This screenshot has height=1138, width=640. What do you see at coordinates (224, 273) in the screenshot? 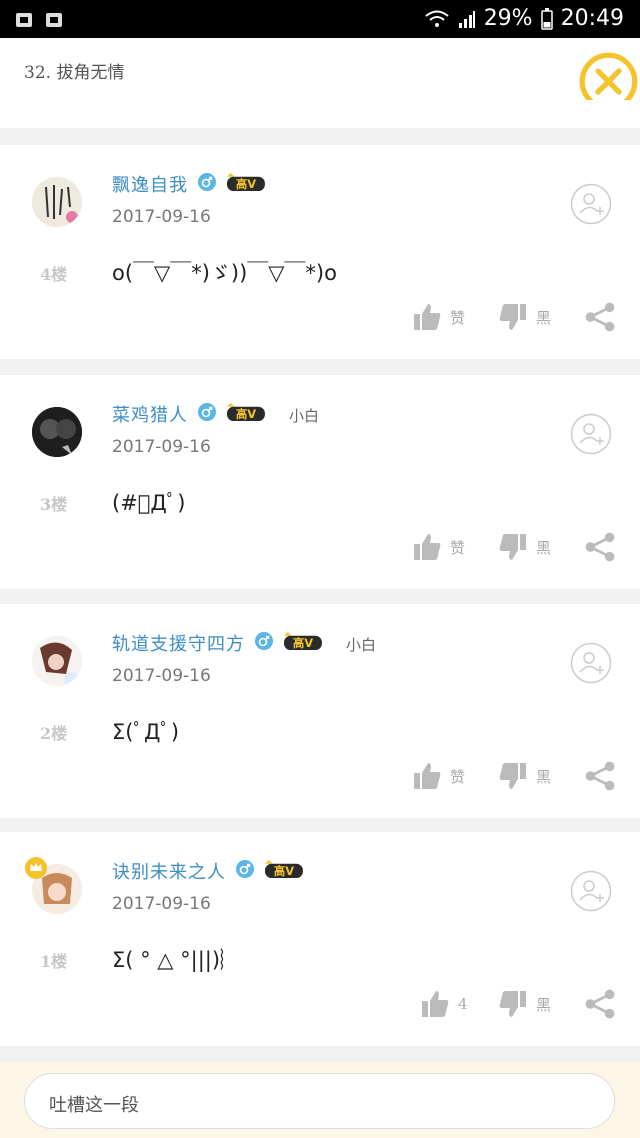
I see `comment-text: o(￣▽￣*)ゞ))￣▽￣*)o` at bounding box center [224, 273].